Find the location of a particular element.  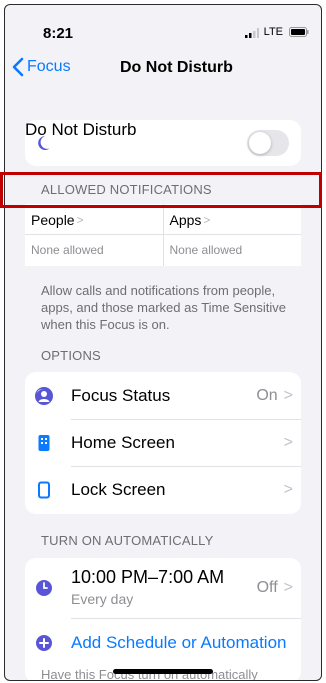

apps-cell: Apps > None allowed is located at coordinates (232, 235).